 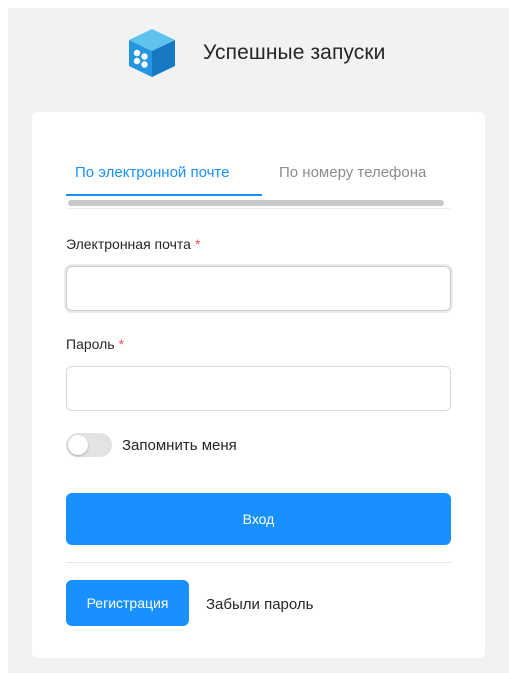 I want to click on email-input, so click(x=258, y=288).